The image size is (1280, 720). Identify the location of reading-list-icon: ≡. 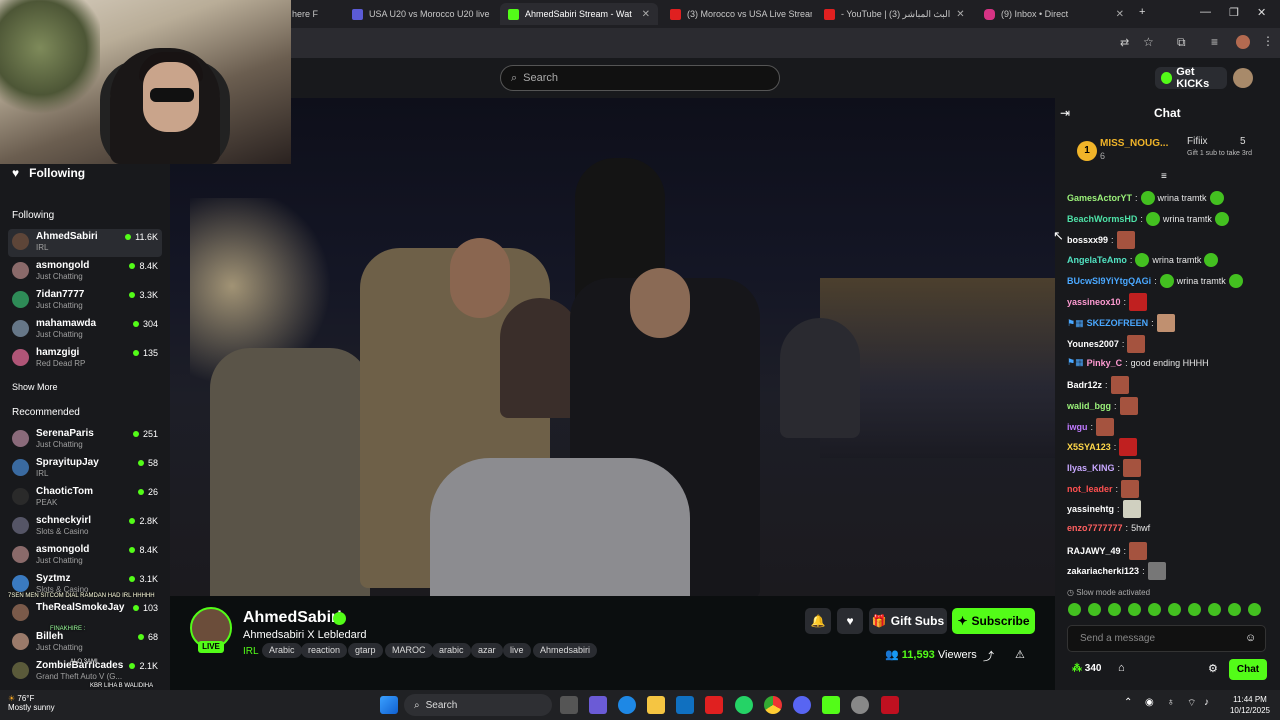
(1214, 42).